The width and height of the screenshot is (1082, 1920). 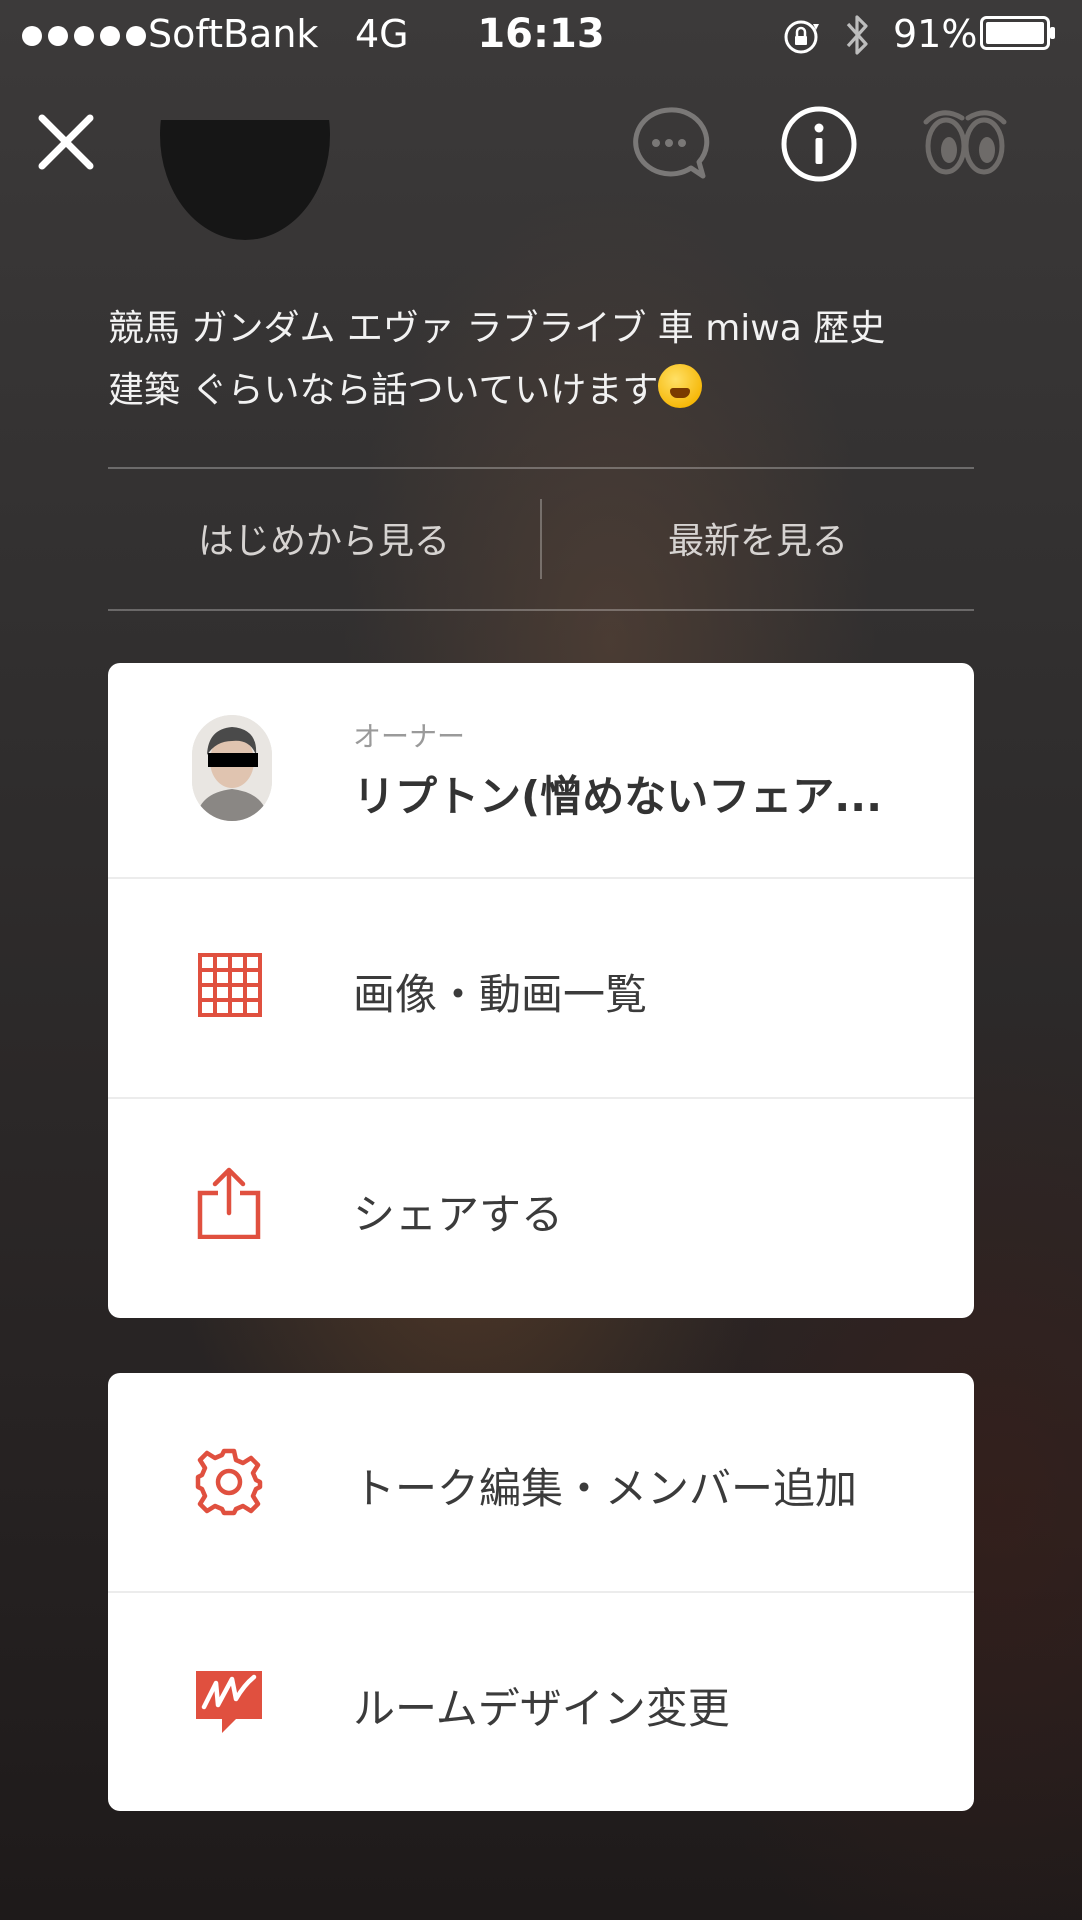 I want to click on view-latest-button: 最新を見る, so click(x=758, y=538).